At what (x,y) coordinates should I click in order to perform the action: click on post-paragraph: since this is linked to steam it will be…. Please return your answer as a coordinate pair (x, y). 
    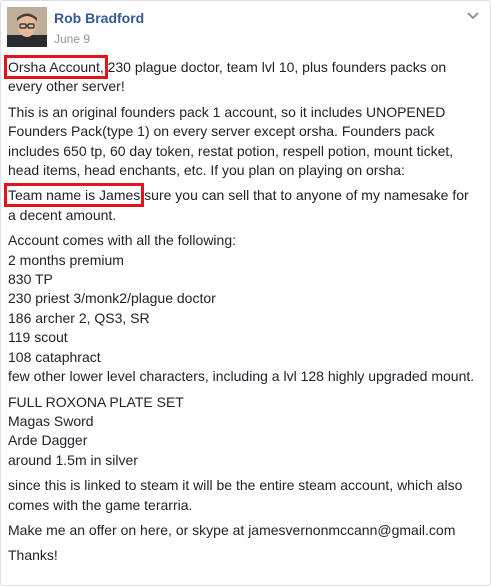
    Looking at the image, I should click on (235, 495).